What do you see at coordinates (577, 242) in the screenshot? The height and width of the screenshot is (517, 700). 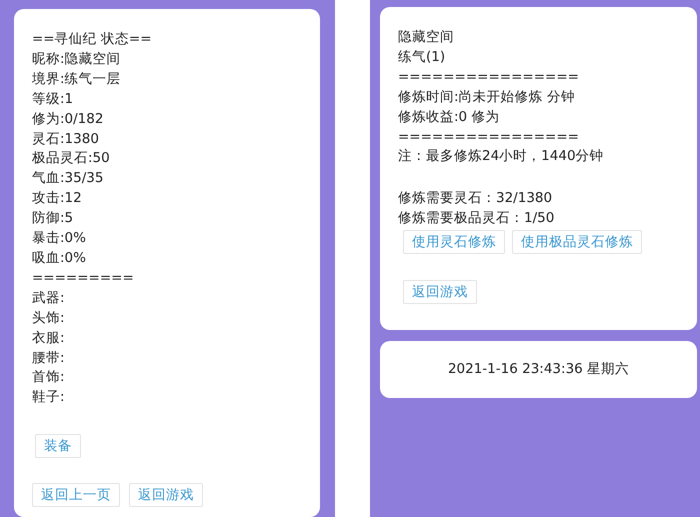 I see `cultivate-button: 使用极品灵石修炼` at bounding box center [577, 242].